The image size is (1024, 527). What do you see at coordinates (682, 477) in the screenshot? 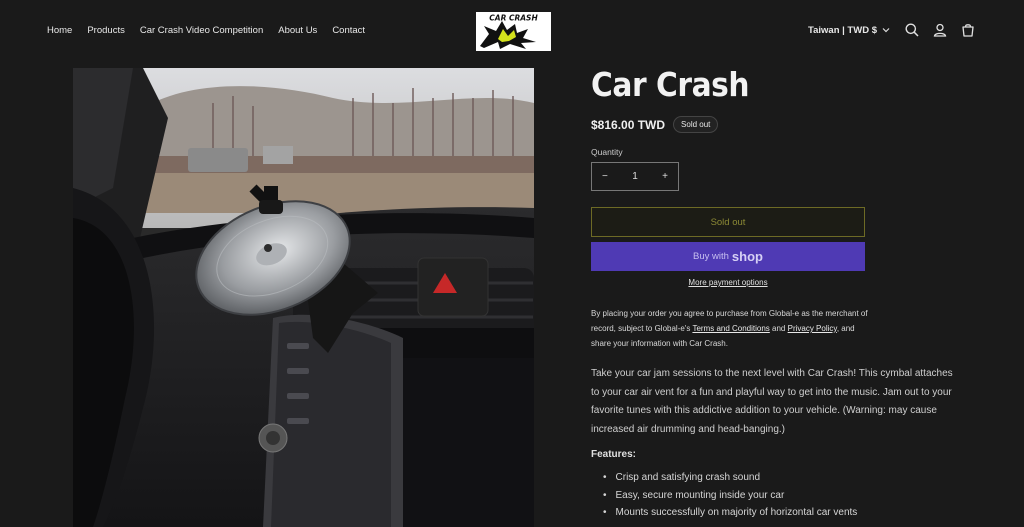
I see `list-item: • Crisp and satisfying crash sound` at bounding box center [682, 477].